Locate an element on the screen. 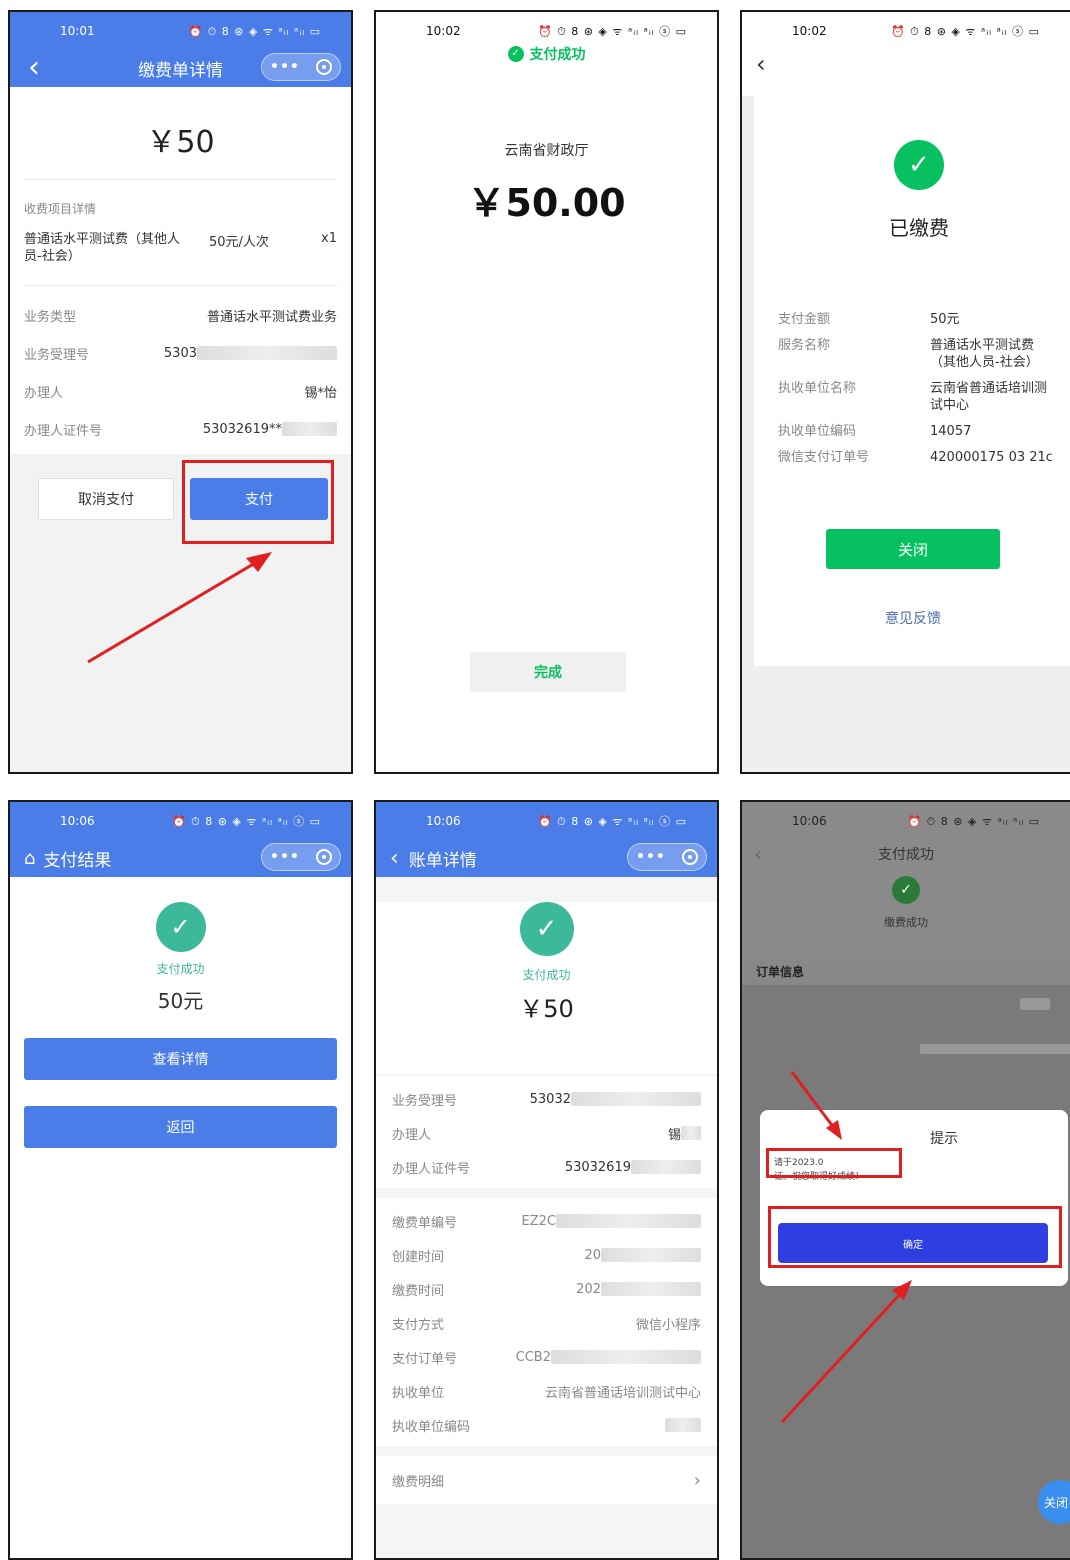 This screenshot has height=1560, width=1070. info-row: 执收单位编码 14057 is located at coordinates (924, 431).